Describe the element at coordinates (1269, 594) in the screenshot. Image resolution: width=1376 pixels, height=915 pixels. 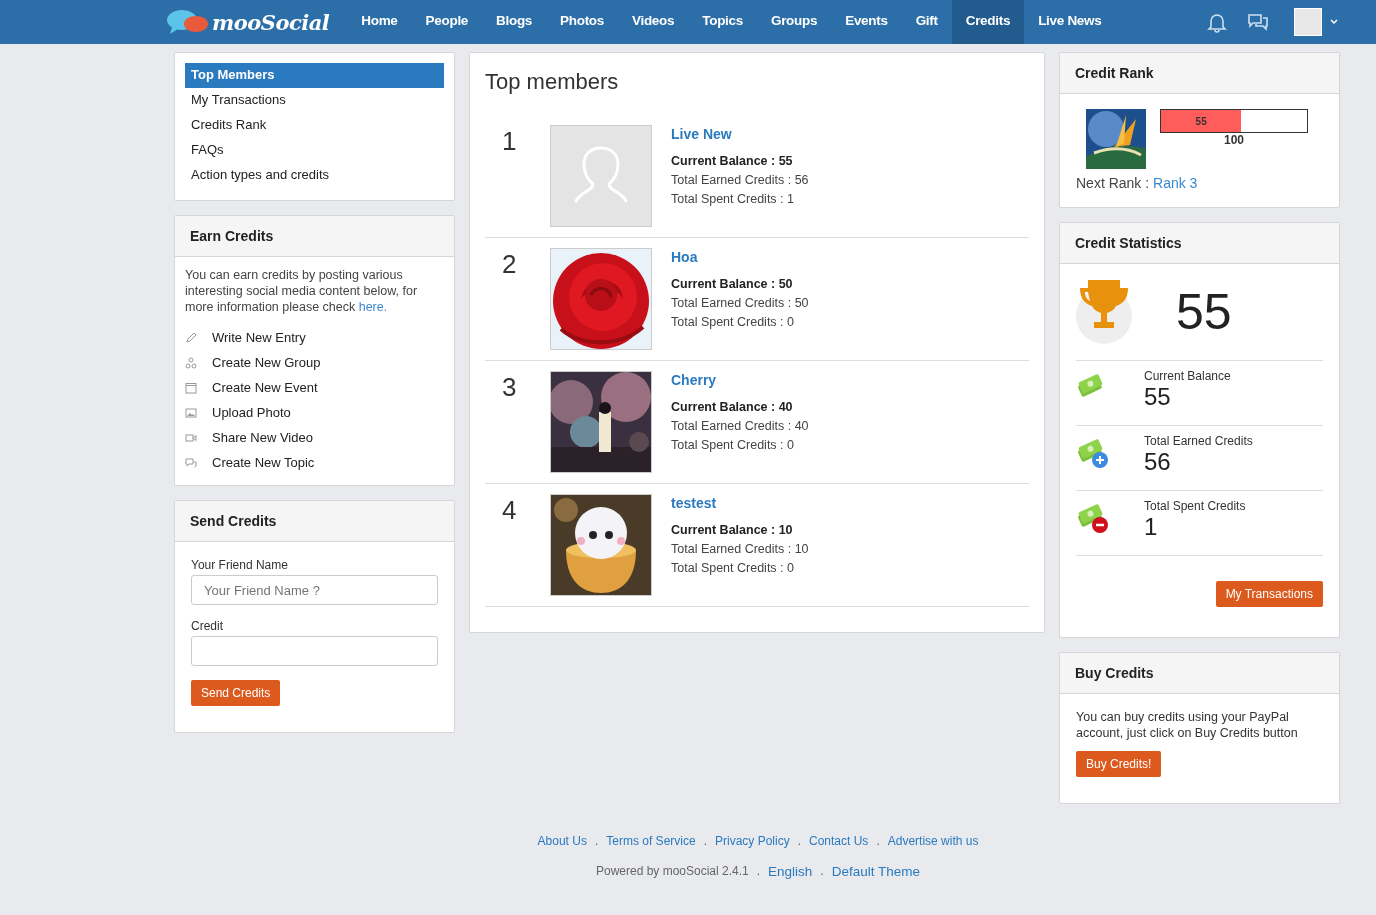
I see `my-transactions-button: My Transactions` at that location.